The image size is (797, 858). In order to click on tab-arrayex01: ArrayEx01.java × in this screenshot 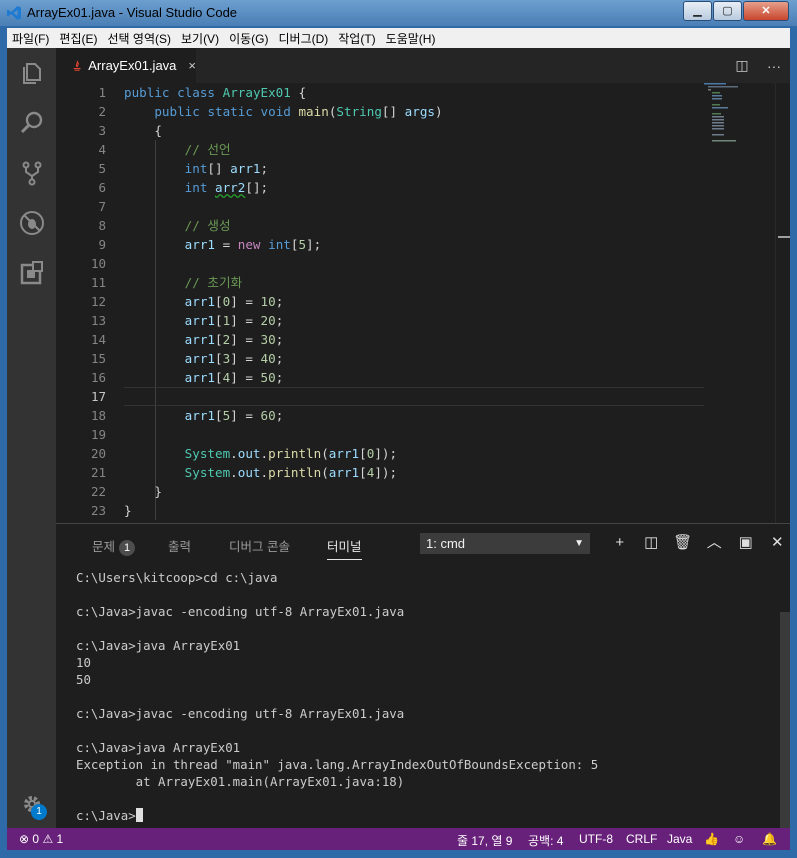, I will do `click(126, 65)`.